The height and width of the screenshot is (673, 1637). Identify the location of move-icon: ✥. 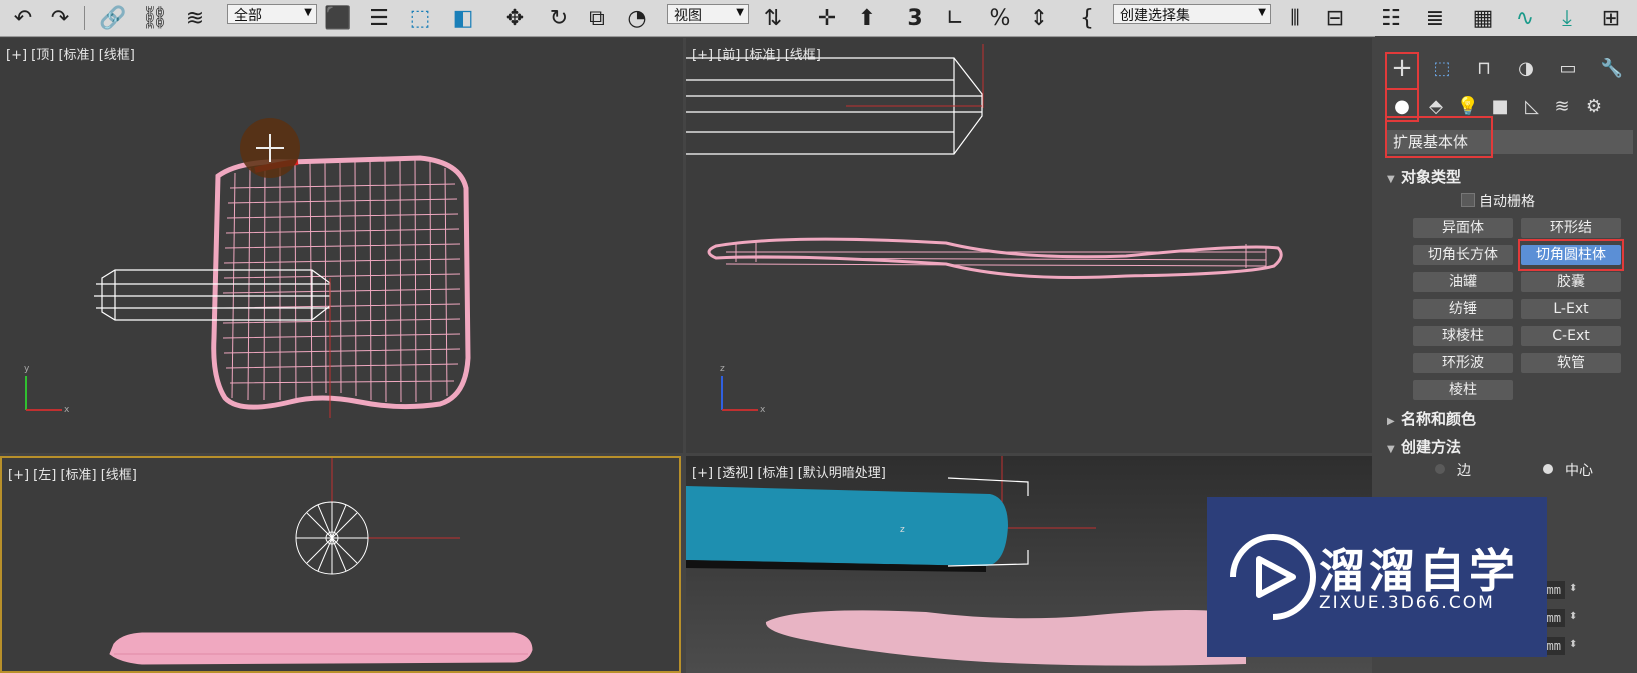
(515, 18).